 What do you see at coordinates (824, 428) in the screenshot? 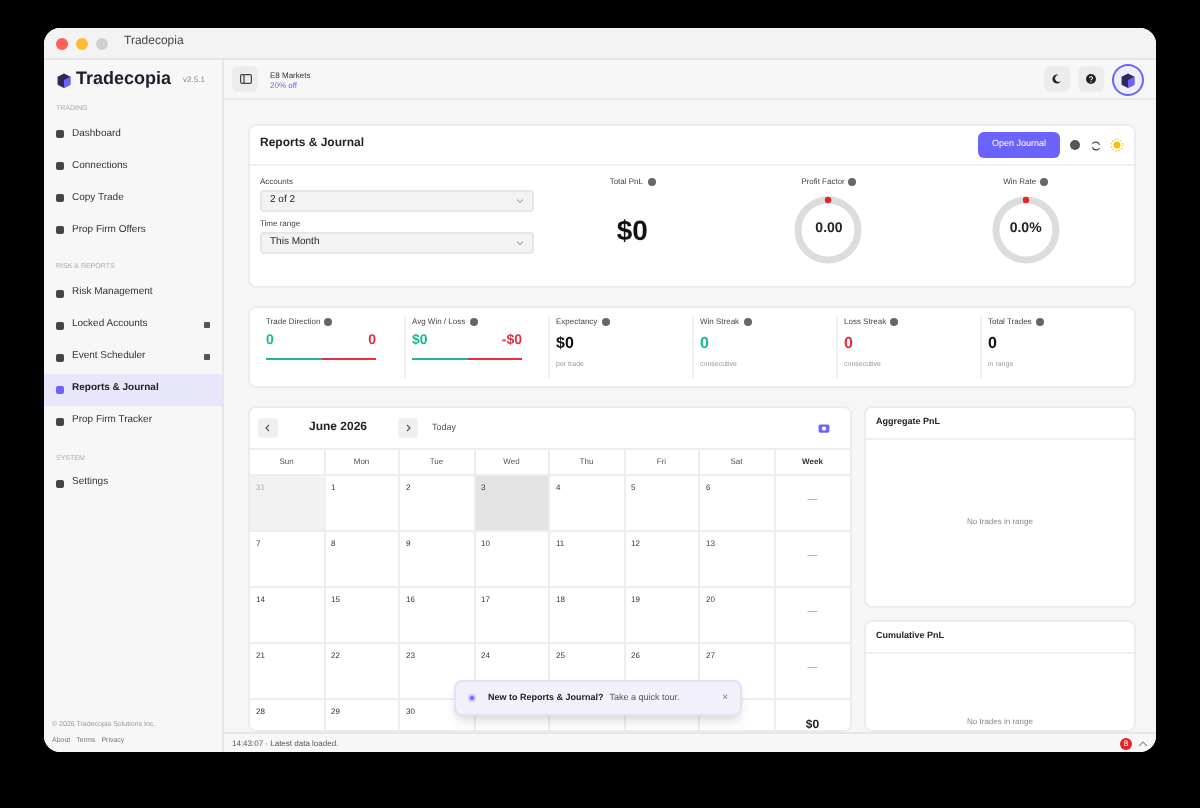
I see `camera-icon` at bounding box center [824, 428].